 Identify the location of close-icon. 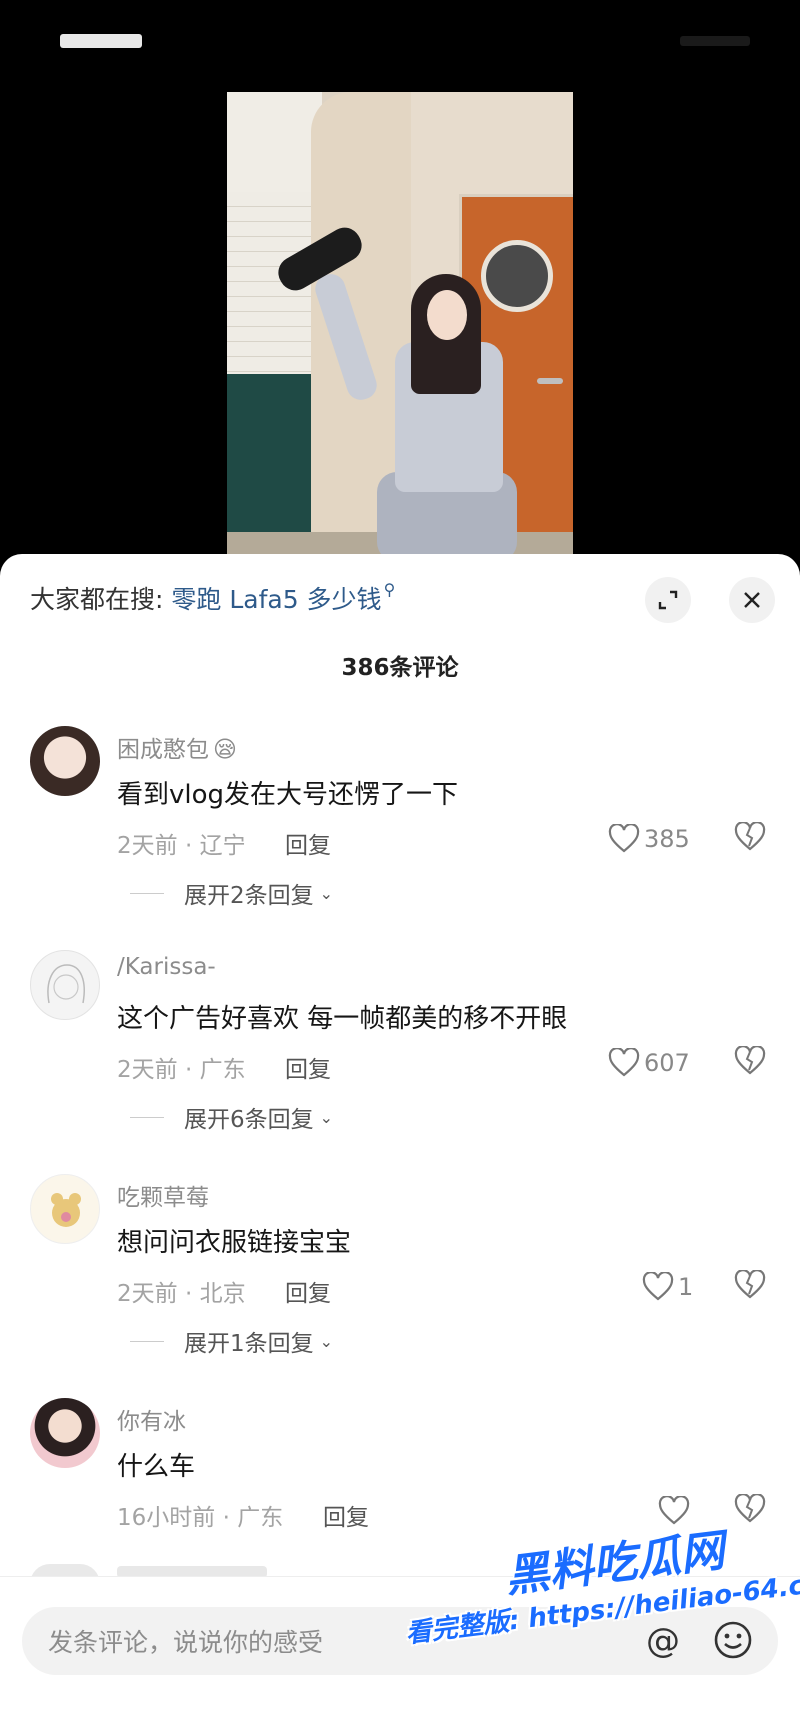
(752, 600).